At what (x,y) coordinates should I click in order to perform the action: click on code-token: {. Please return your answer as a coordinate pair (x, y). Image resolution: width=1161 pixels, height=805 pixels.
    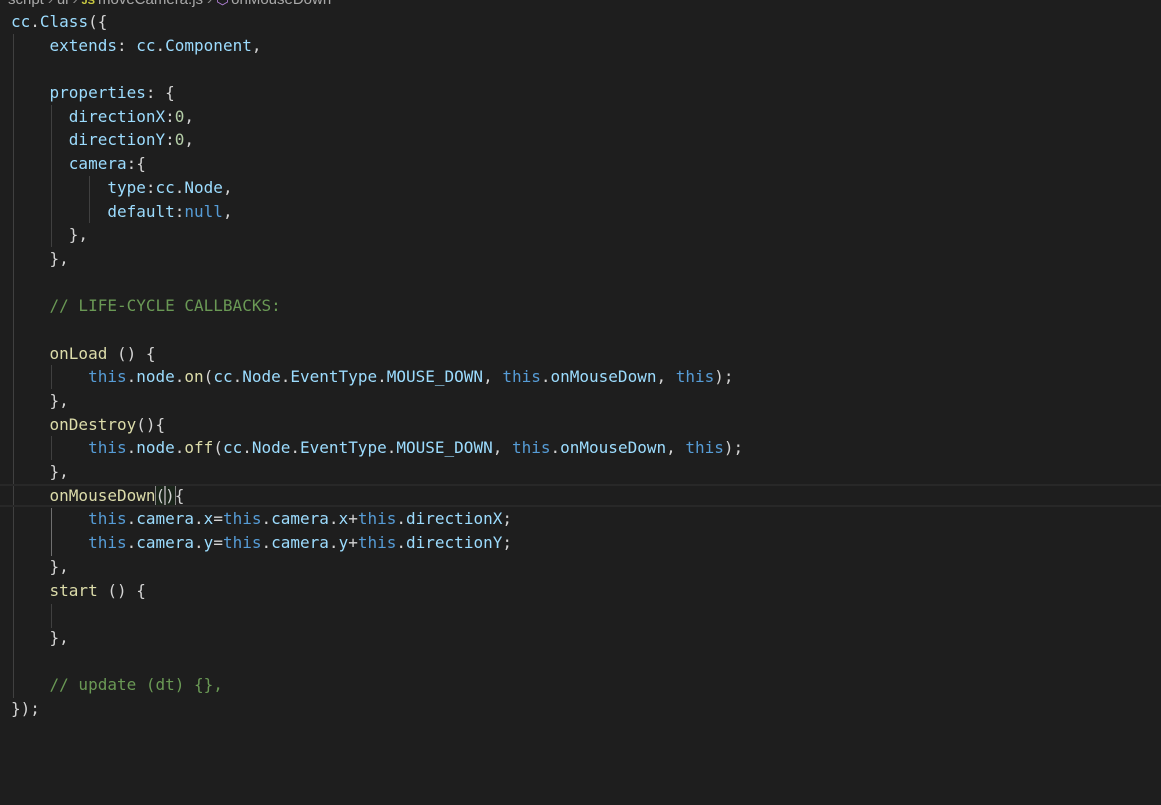
    Looking at the image, I should click on (179, 495).